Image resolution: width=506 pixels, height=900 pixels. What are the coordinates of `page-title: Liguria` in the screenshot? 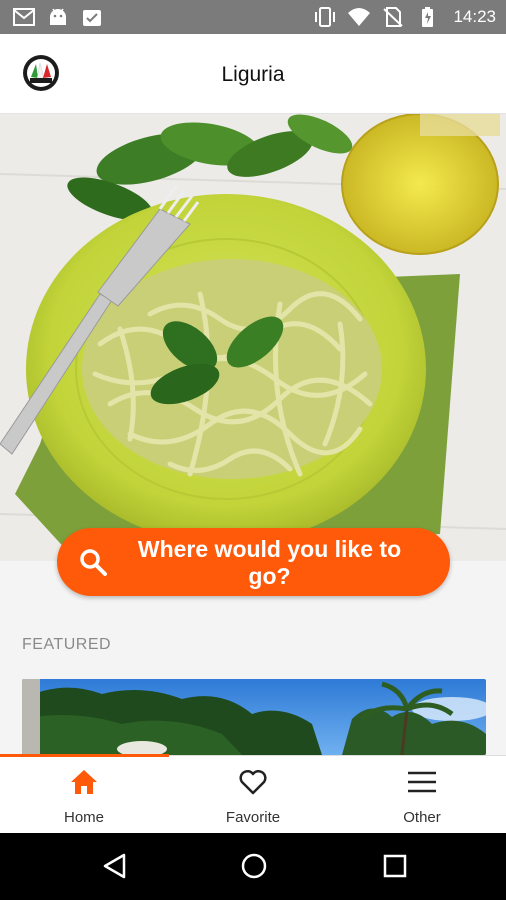 It's located at (253, 74).